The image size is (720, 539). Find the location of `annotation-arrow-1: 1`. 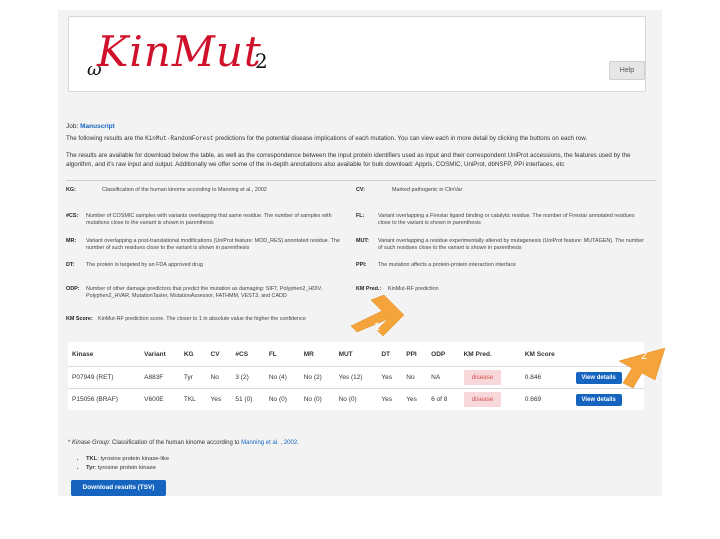

annotation-arrow-1: 1 is located at coordinates (377, 315).